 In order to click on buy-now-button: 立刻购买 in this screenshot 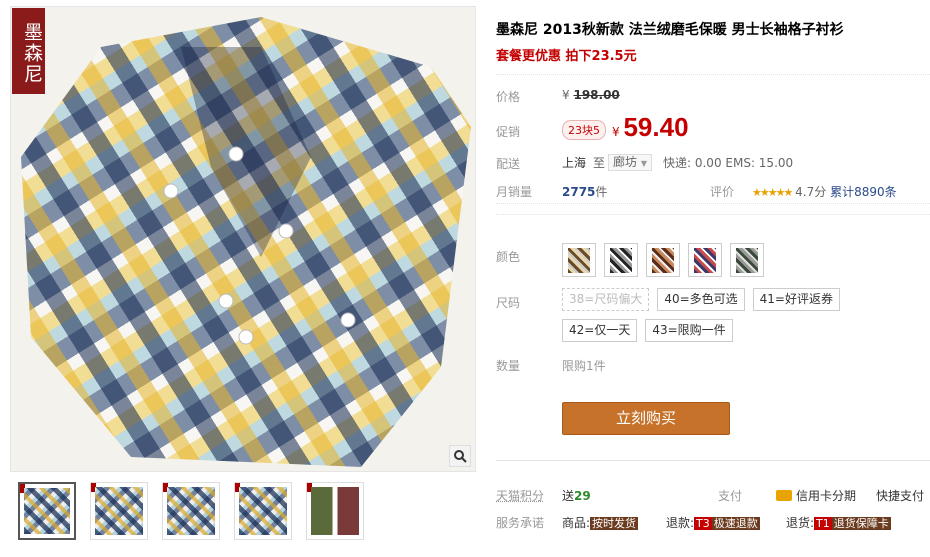, I will do `click(646, 418)`.